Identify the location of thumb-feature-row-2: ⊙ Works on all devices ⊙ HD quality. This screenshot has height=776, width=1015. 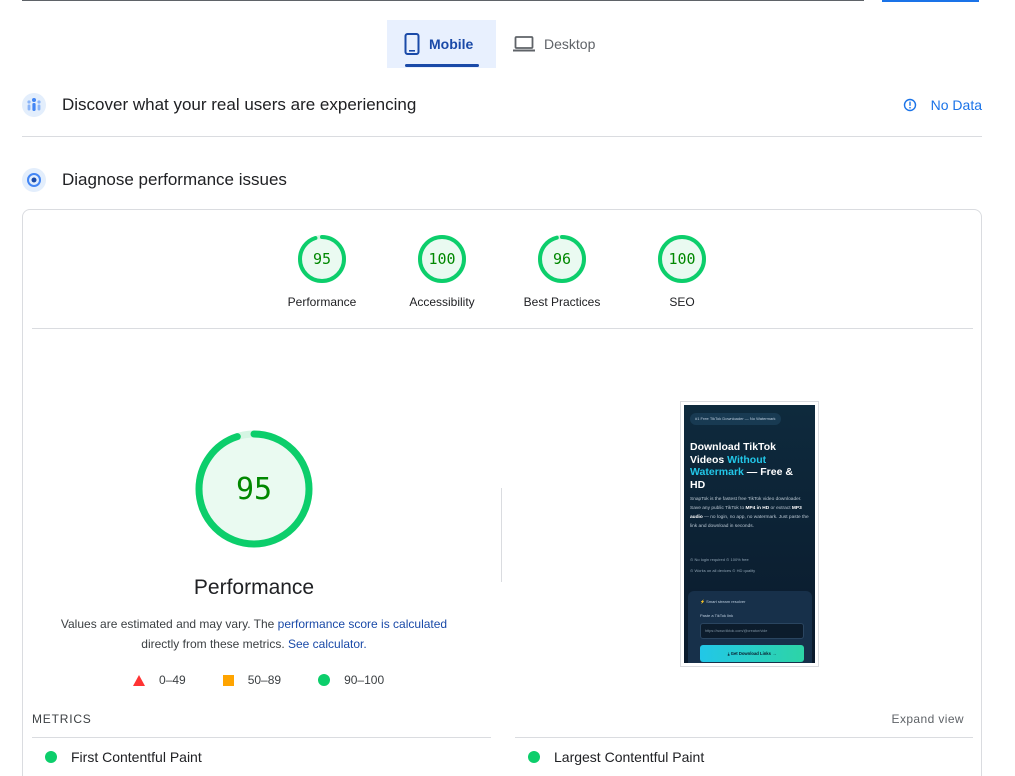
(723, 570).